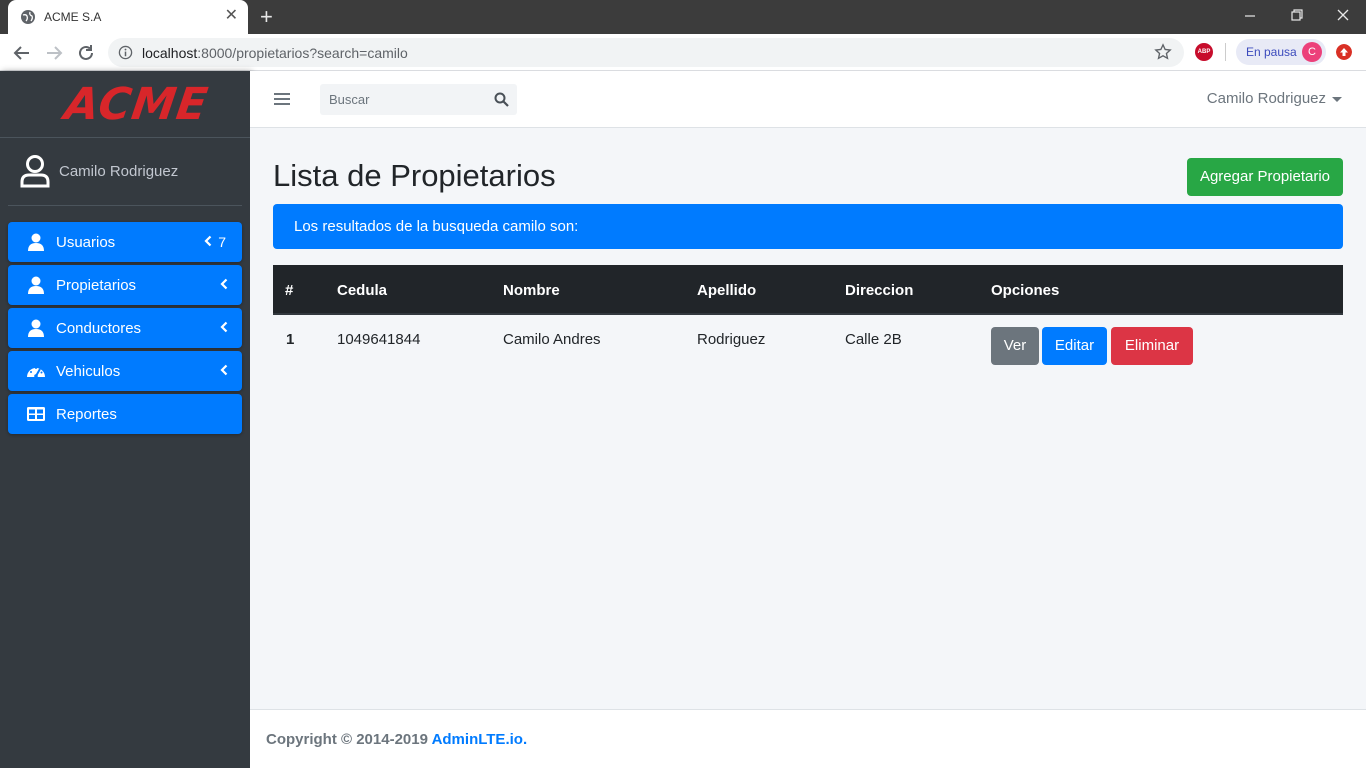 This screenshot has width=1366, height=768. Describe the element at coordinates (289, 290) in the screenshot. I see `column-header-number: #` at that location.